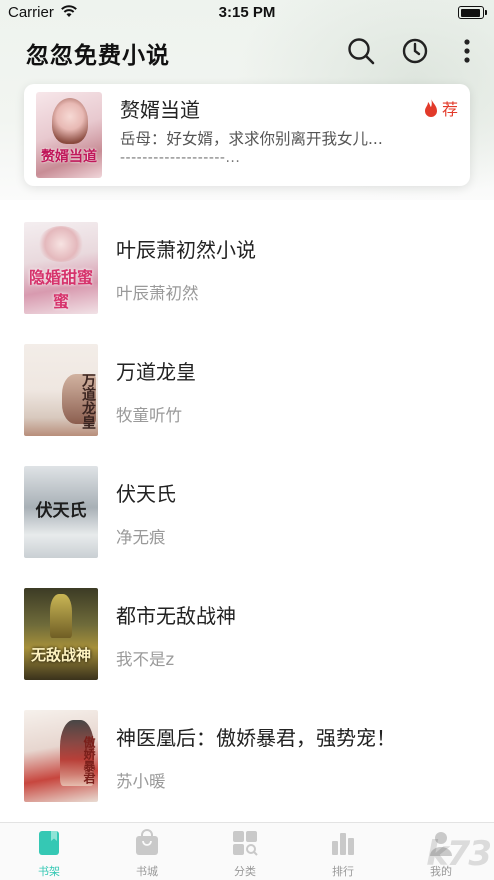 The image size is (494, 880). Describe the element at coordinates (160, 110) in the screenshot. I see `recommended-book-title: 赘婿当道` at that location.